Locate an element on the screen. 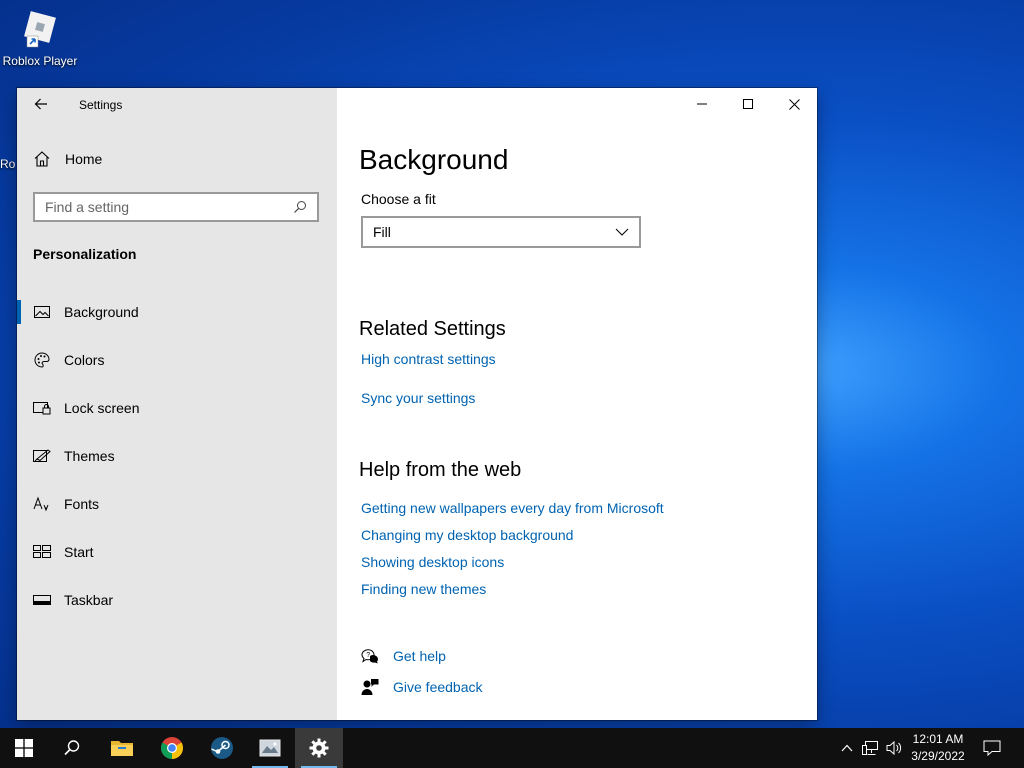 This screenshot has width=1024, height=768. sidebar-item-start: Start is located at coordinates (177, 552).